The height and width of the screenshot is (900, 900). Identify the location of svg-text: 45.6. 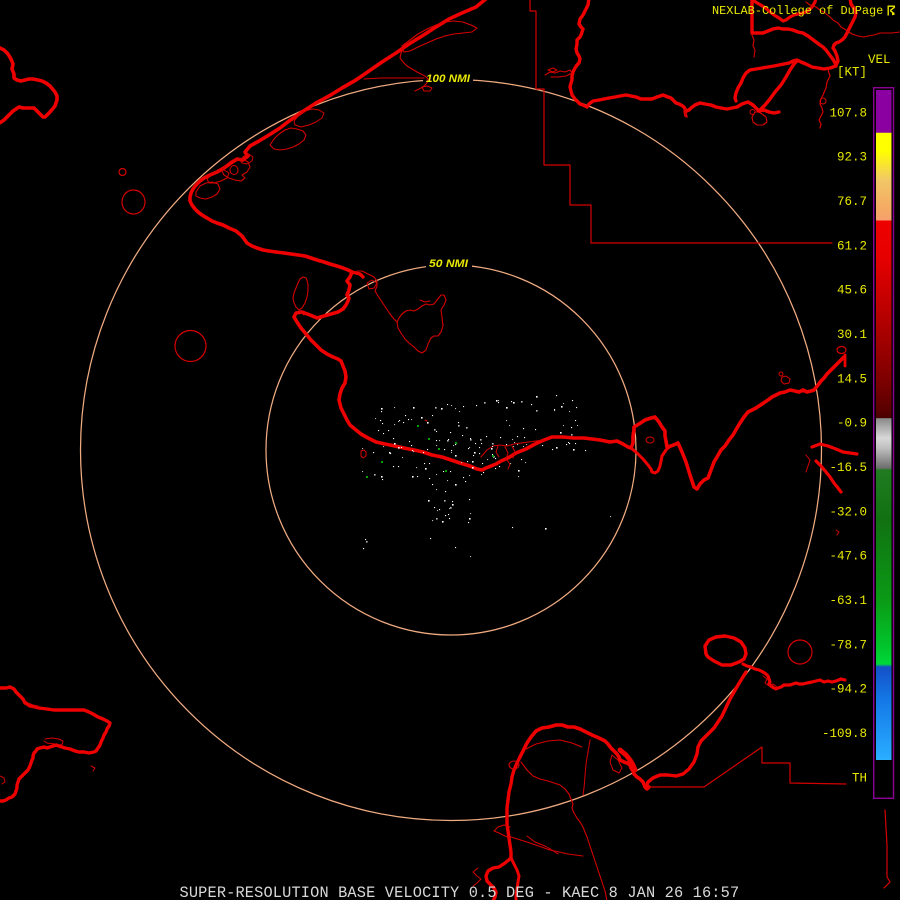
(852, 291).